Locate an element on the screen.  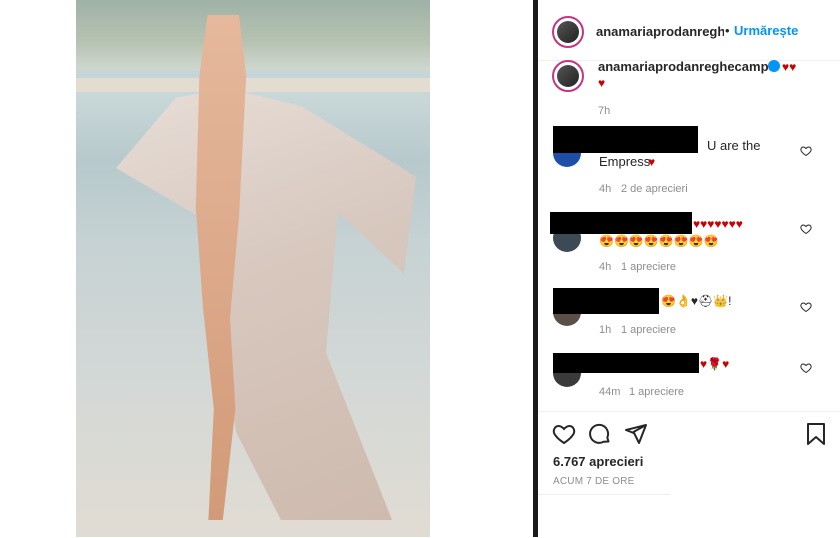
photo-background-hills is located at coordinates (253, 35).